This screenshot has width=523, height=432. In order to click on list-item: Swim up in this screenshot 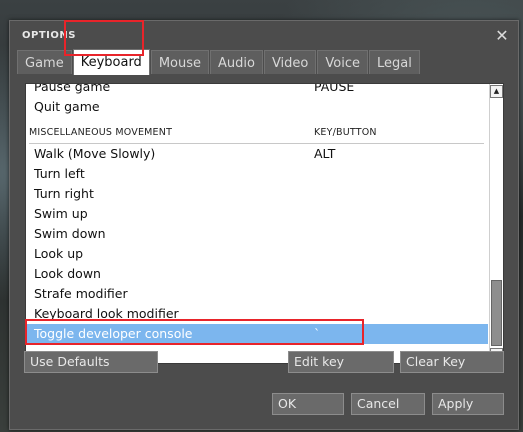, I will do `click(257, 214)`.